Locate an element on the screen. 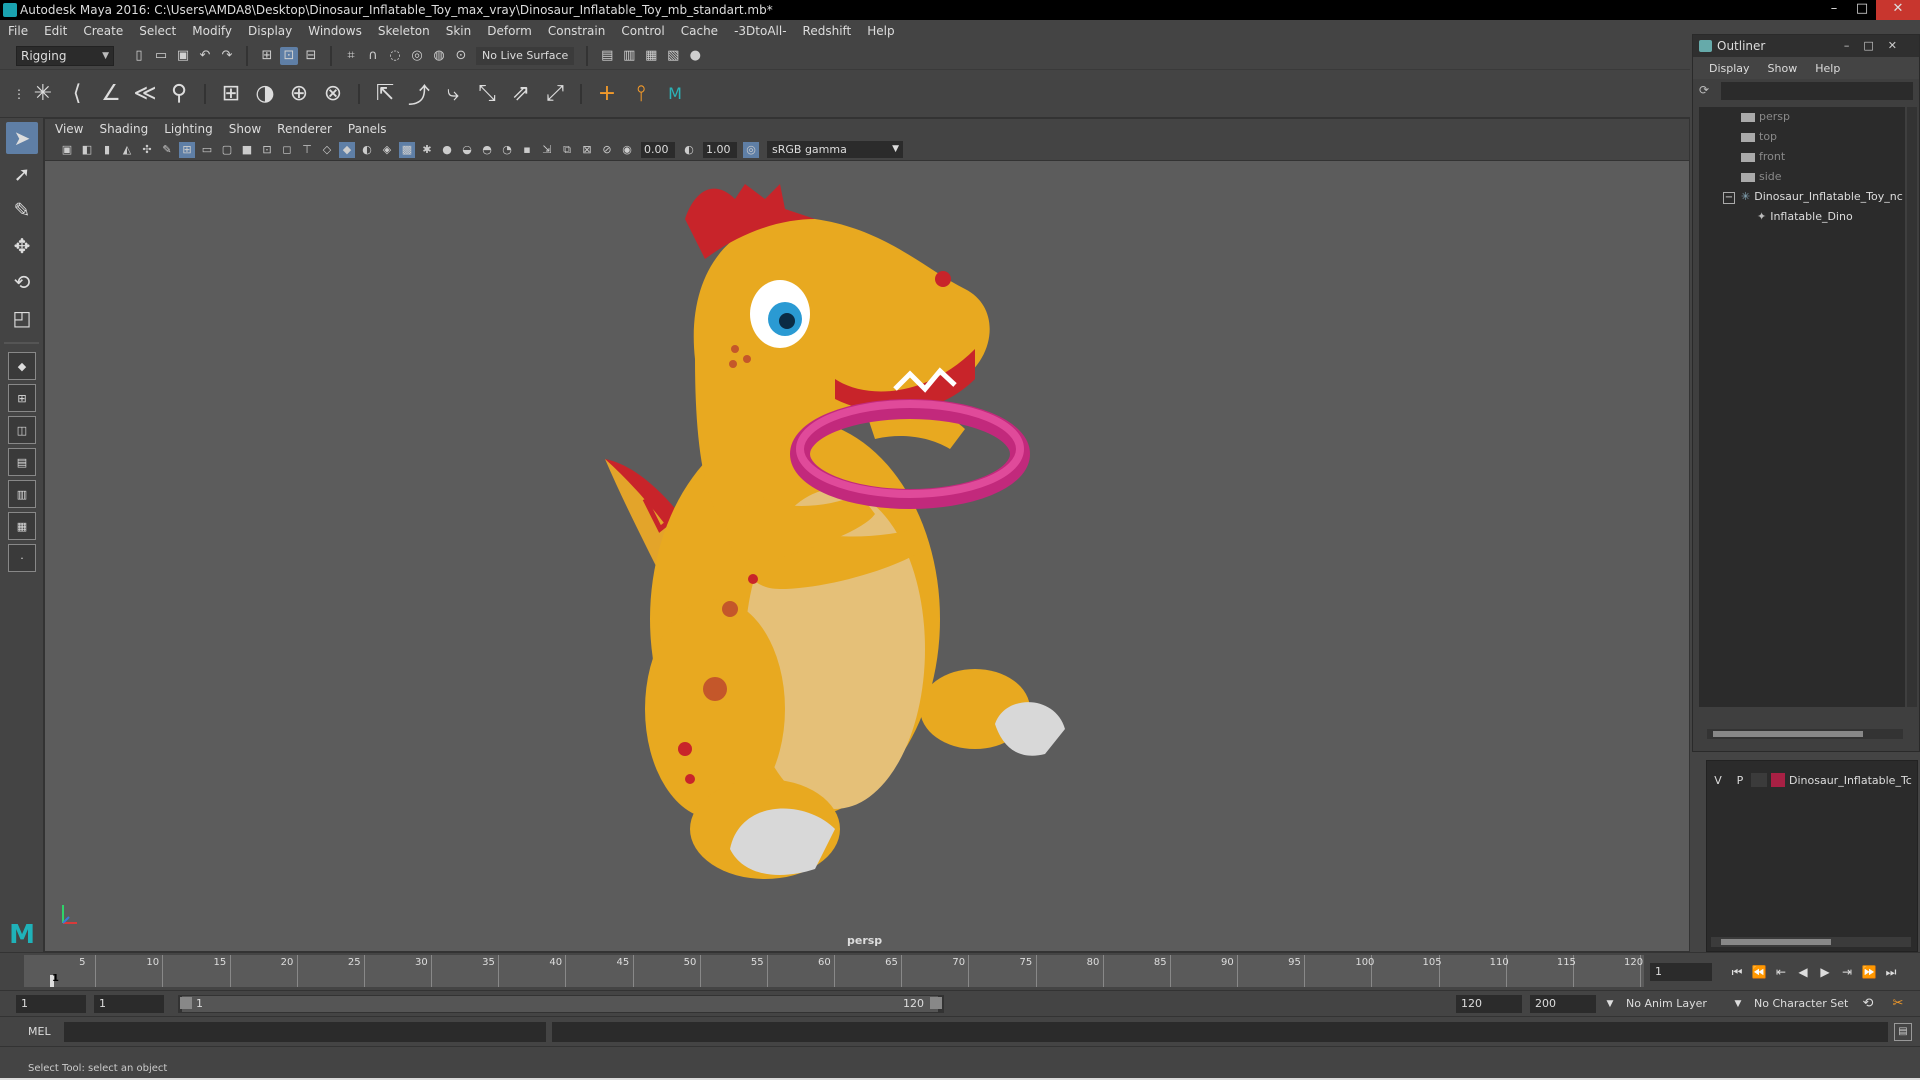  range-start-handle is located at coordinates (186, 1003).